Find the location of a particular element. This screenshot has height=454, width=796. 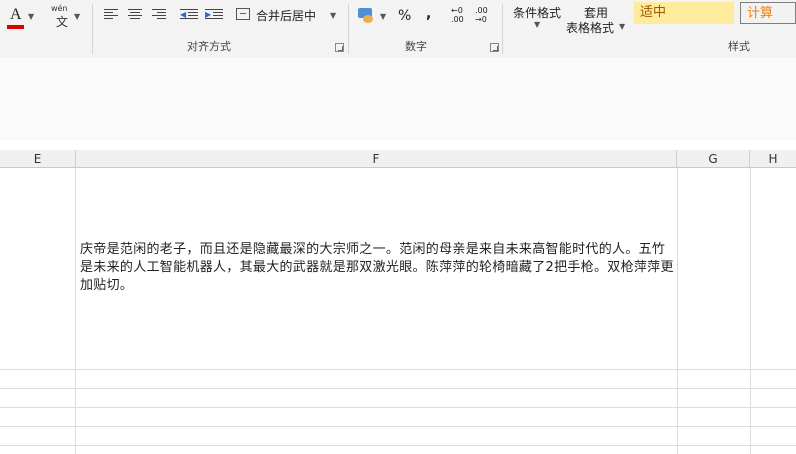

group-label-styles: 样式 is located at coordinates (739, 46).